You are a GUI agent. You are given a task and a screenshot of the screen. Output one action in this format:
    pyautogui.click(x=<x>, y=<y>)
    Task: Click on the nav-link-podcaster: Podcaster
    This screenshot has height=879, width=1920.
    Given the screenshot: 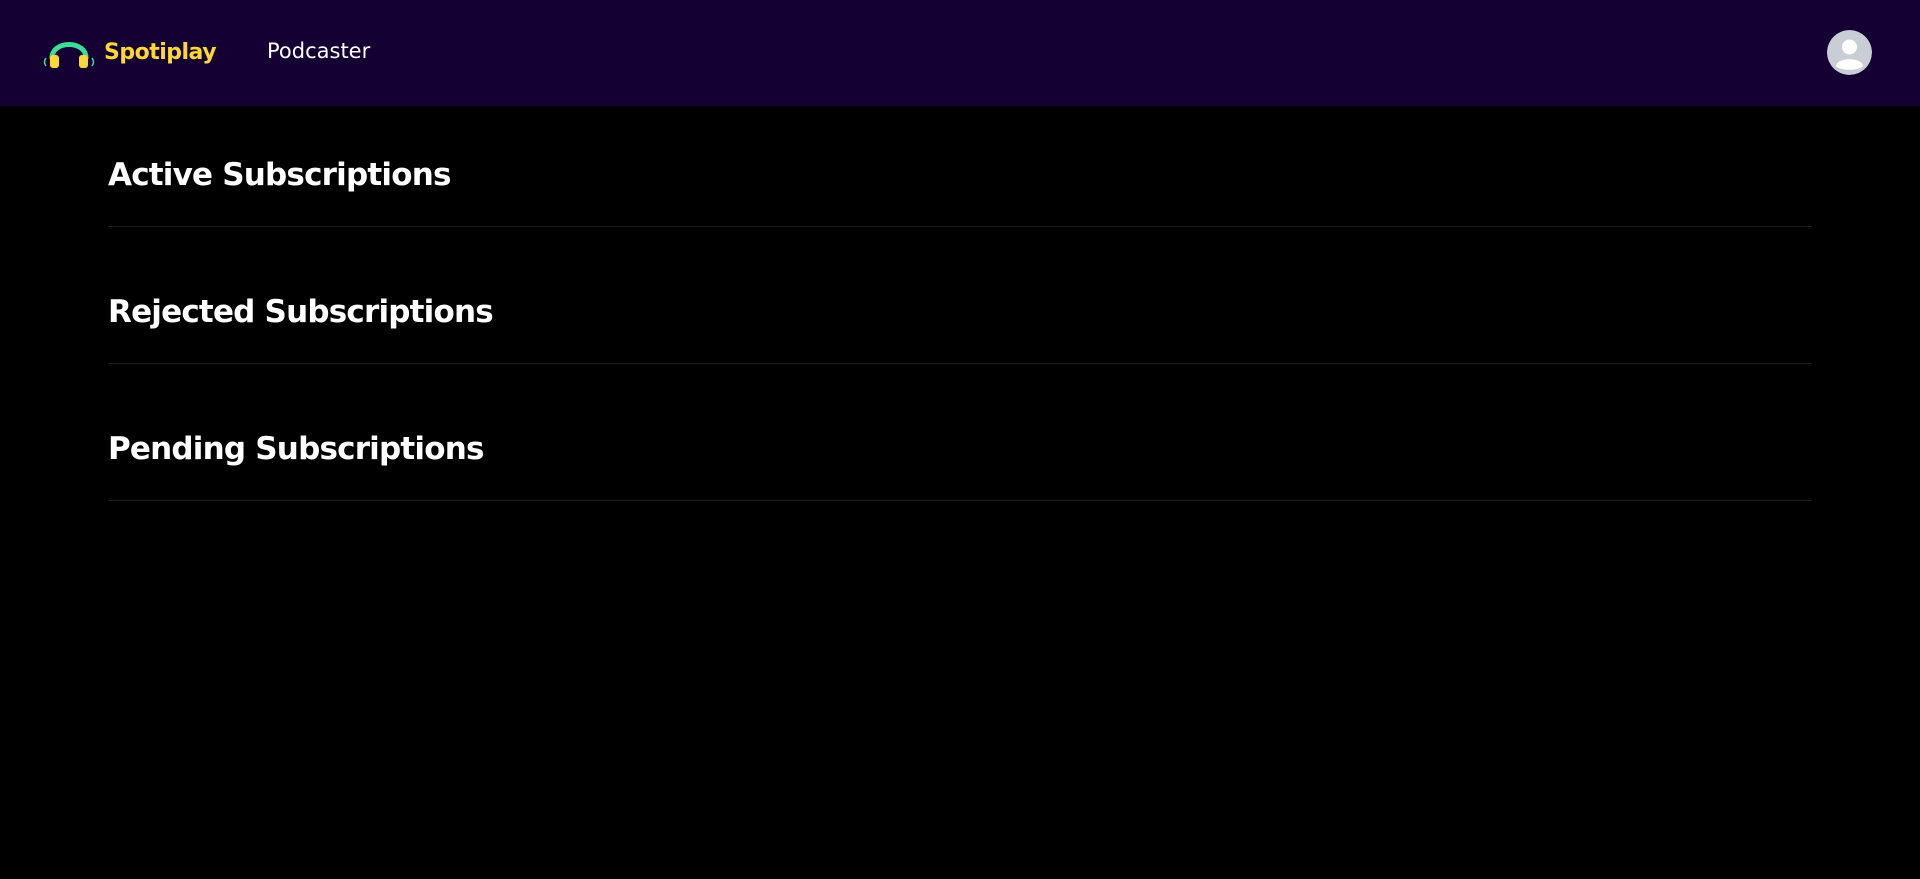 What is the action you would take?
    pyautogui.click(x=318, y=51)
    